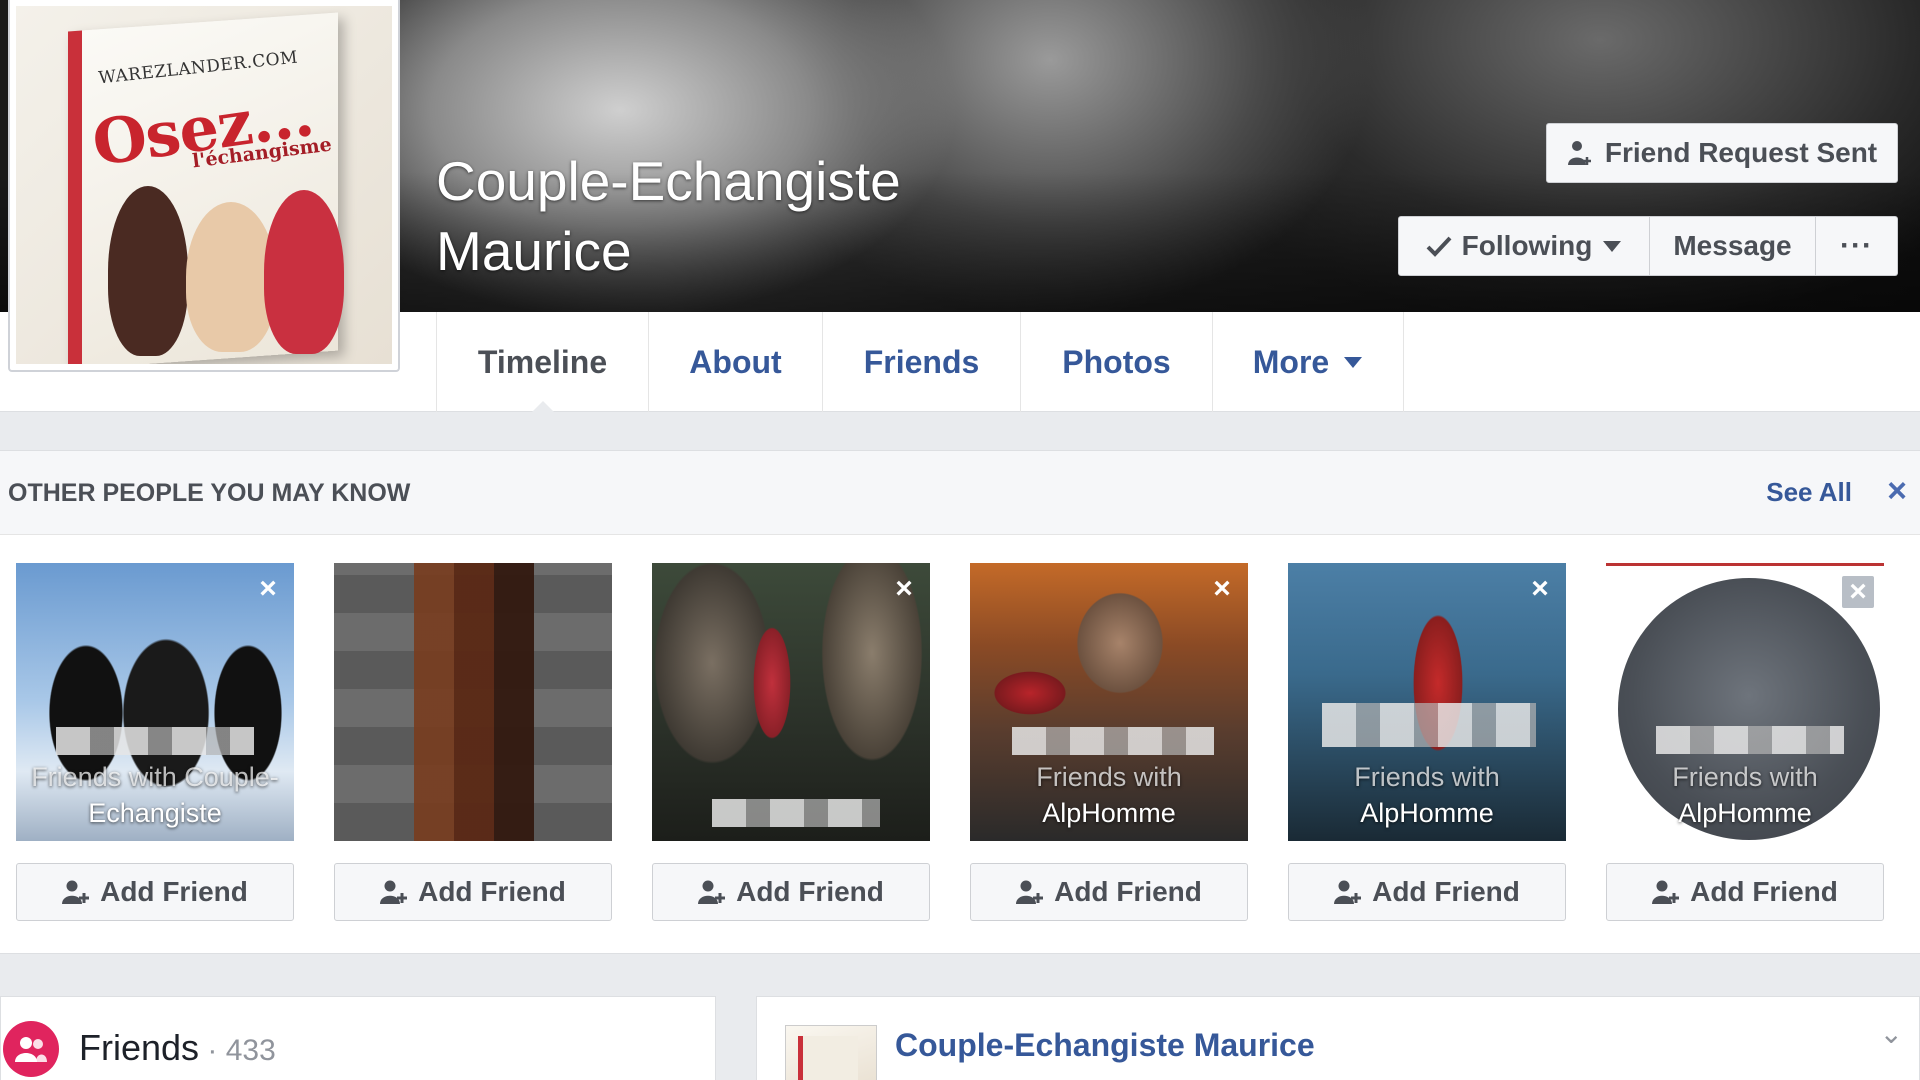 The width and height of the screenshot is (1920, 1080). What do you see at coordinates (1579, 153) in the screenshot?
I see `friend-request-icon` at bounding box center [1579, 153].